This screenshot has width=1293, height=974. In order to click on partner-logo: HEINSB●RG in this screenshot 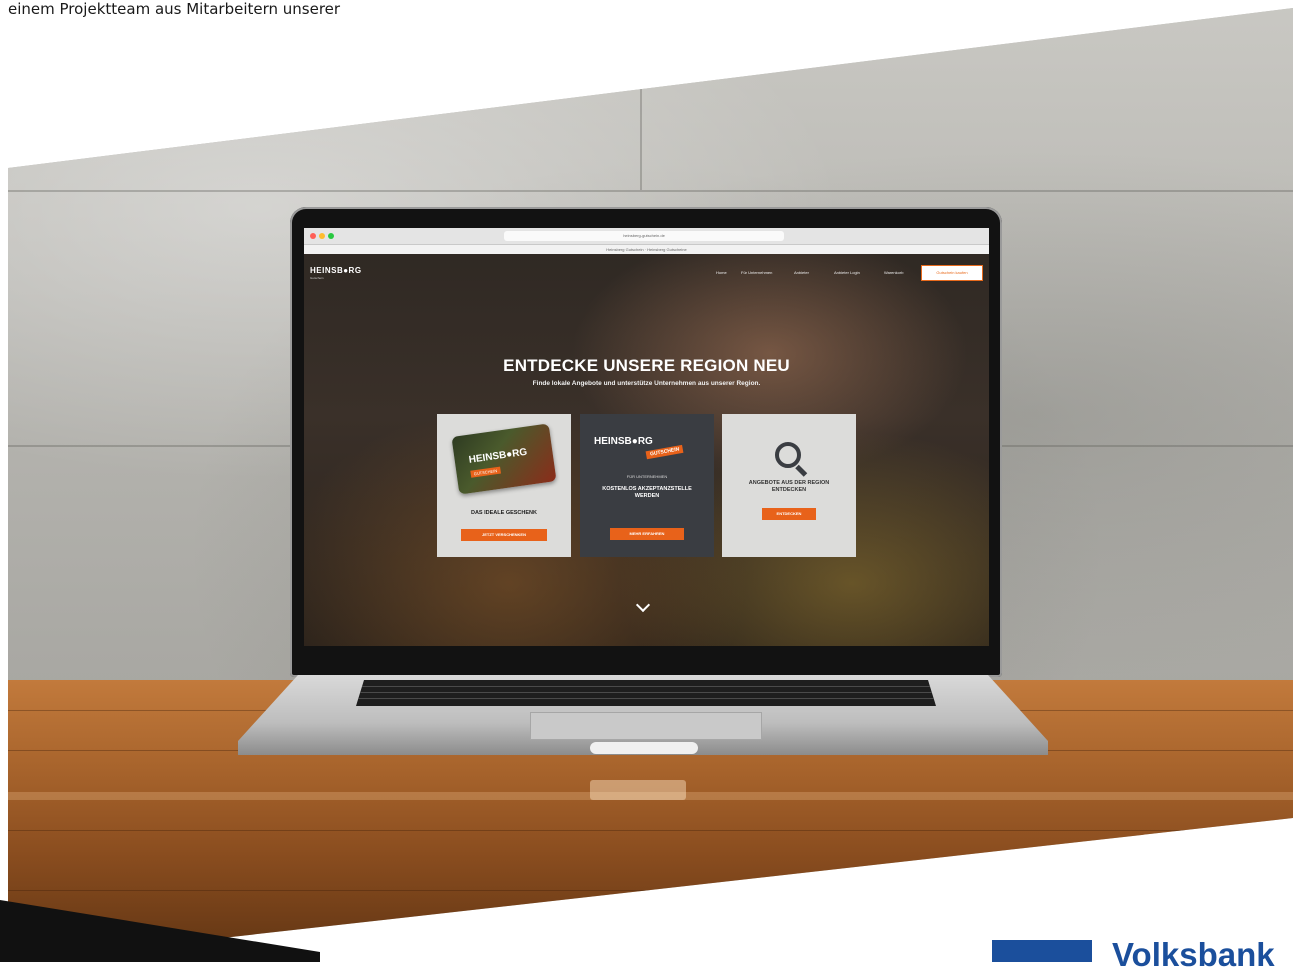, I will do `click(623, 441)`.